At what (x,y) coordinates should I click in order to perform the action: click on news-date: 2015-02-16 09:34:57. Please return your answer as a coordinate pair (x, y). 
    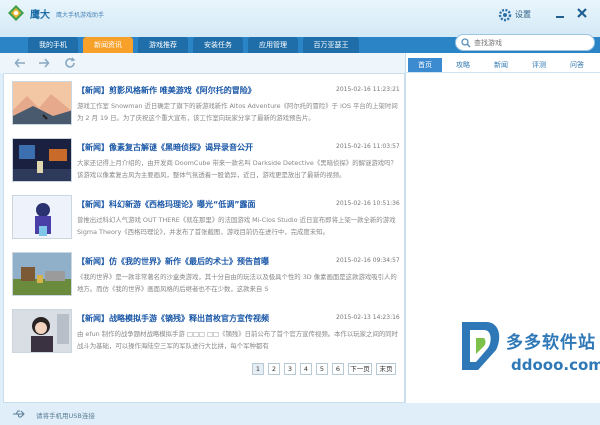
    Looking at the image, I should click on (368, 260).